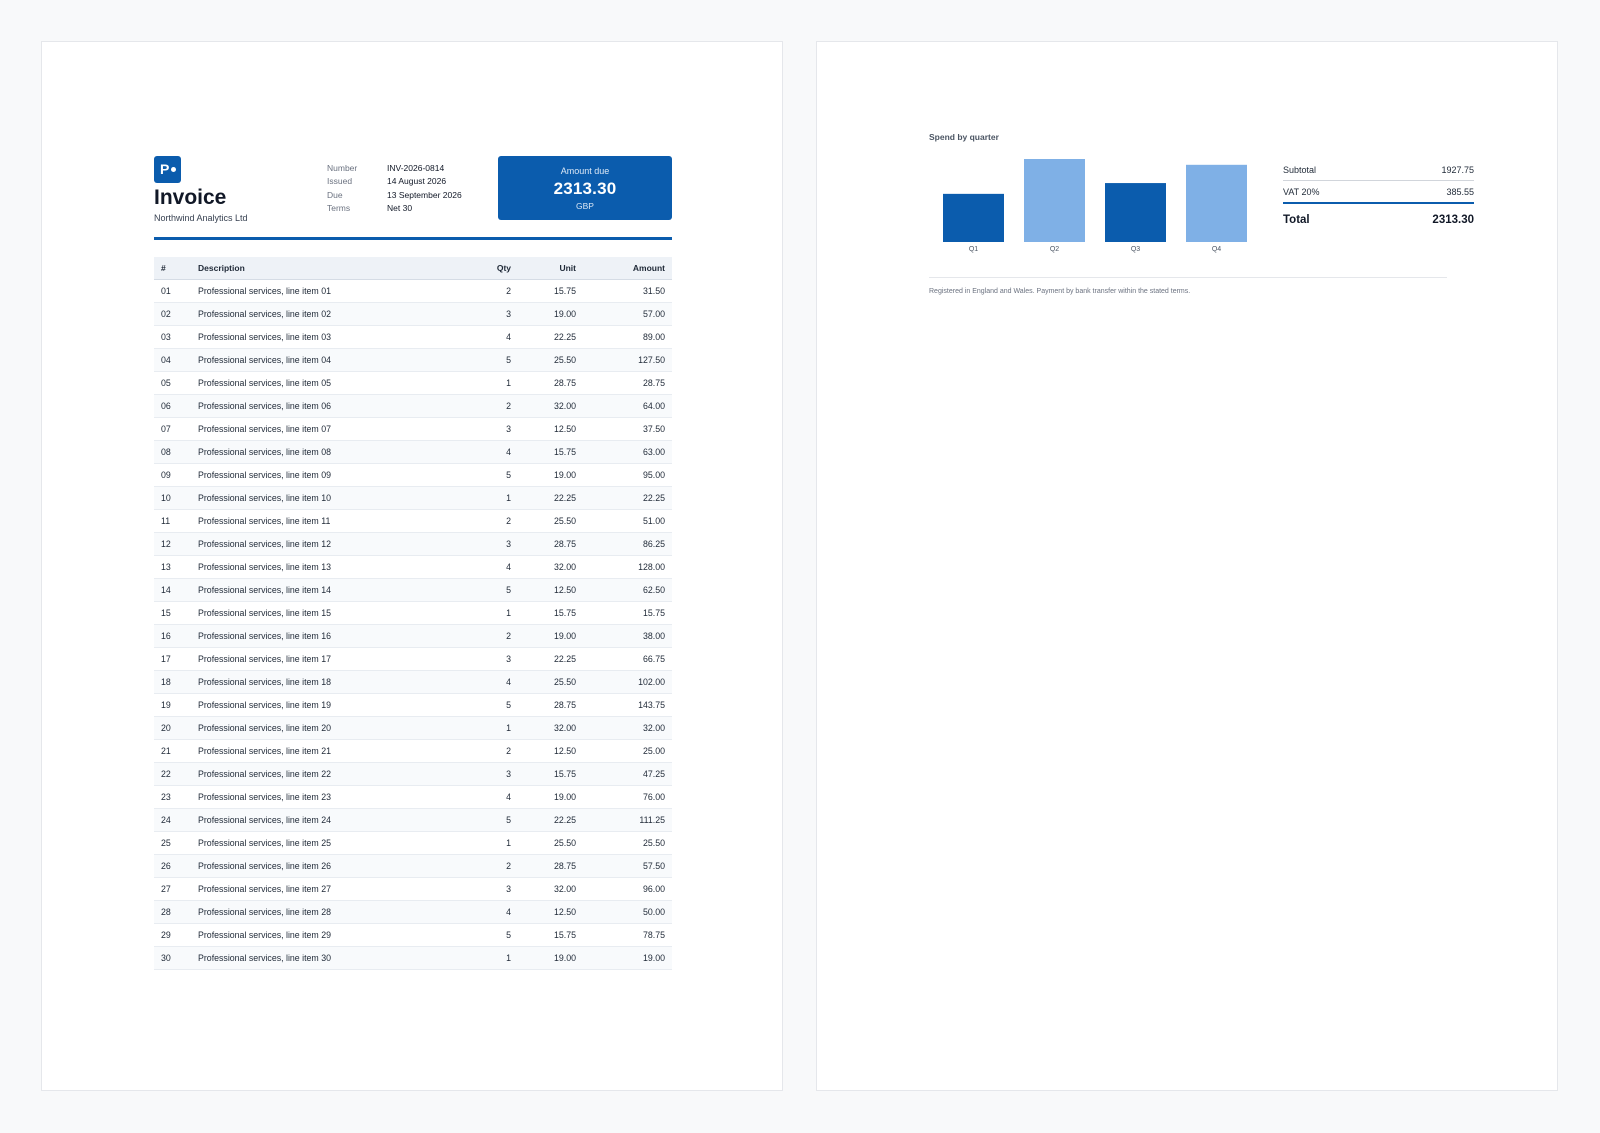 Image resolution: width=1600 pixels, height=1133 pixels. Describe the element at coordinates (264, 774) in the screenshot. I see `row-description: Professional services, line item 22` at that location.